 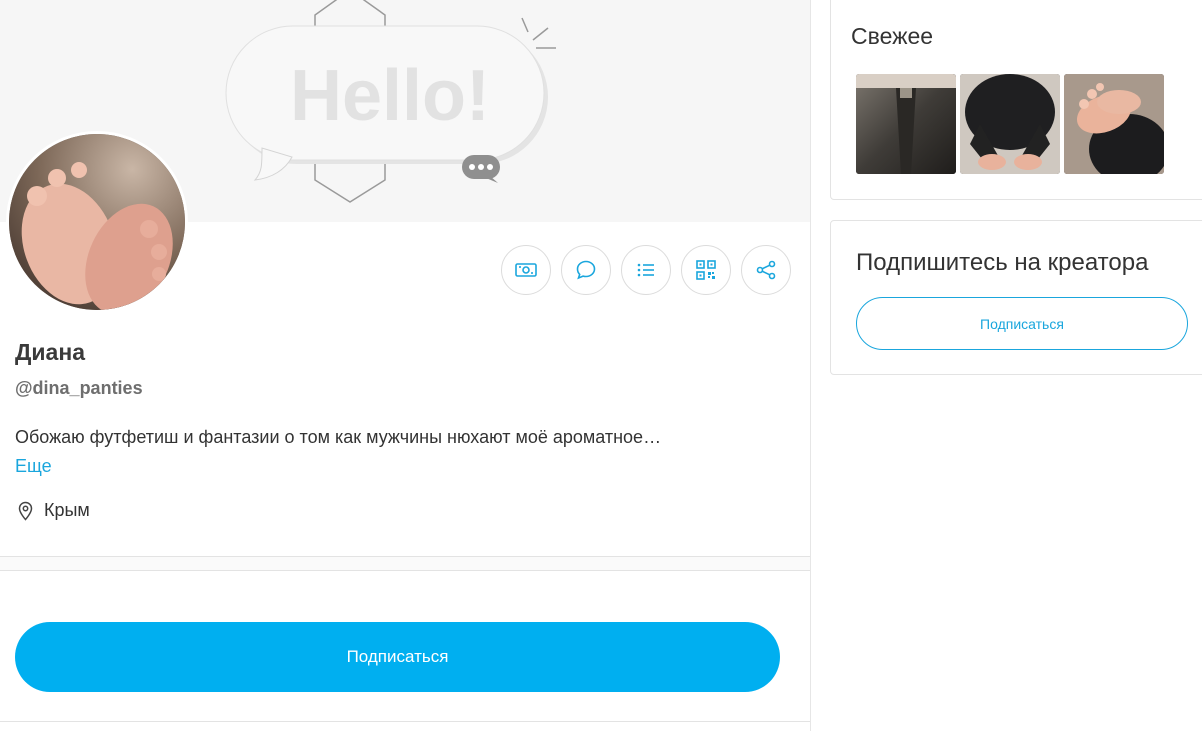 I want to click on add-to-list-button, so click(x=646, y=270).